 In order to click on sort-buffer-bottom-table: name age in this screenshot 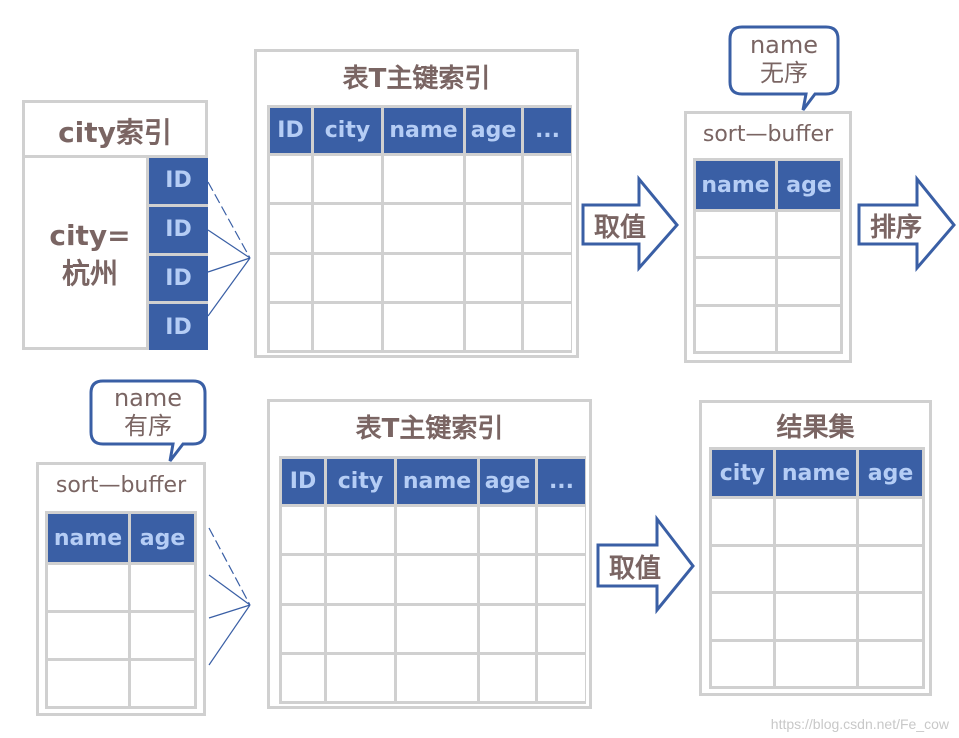, I will do `click(121, 610)`.